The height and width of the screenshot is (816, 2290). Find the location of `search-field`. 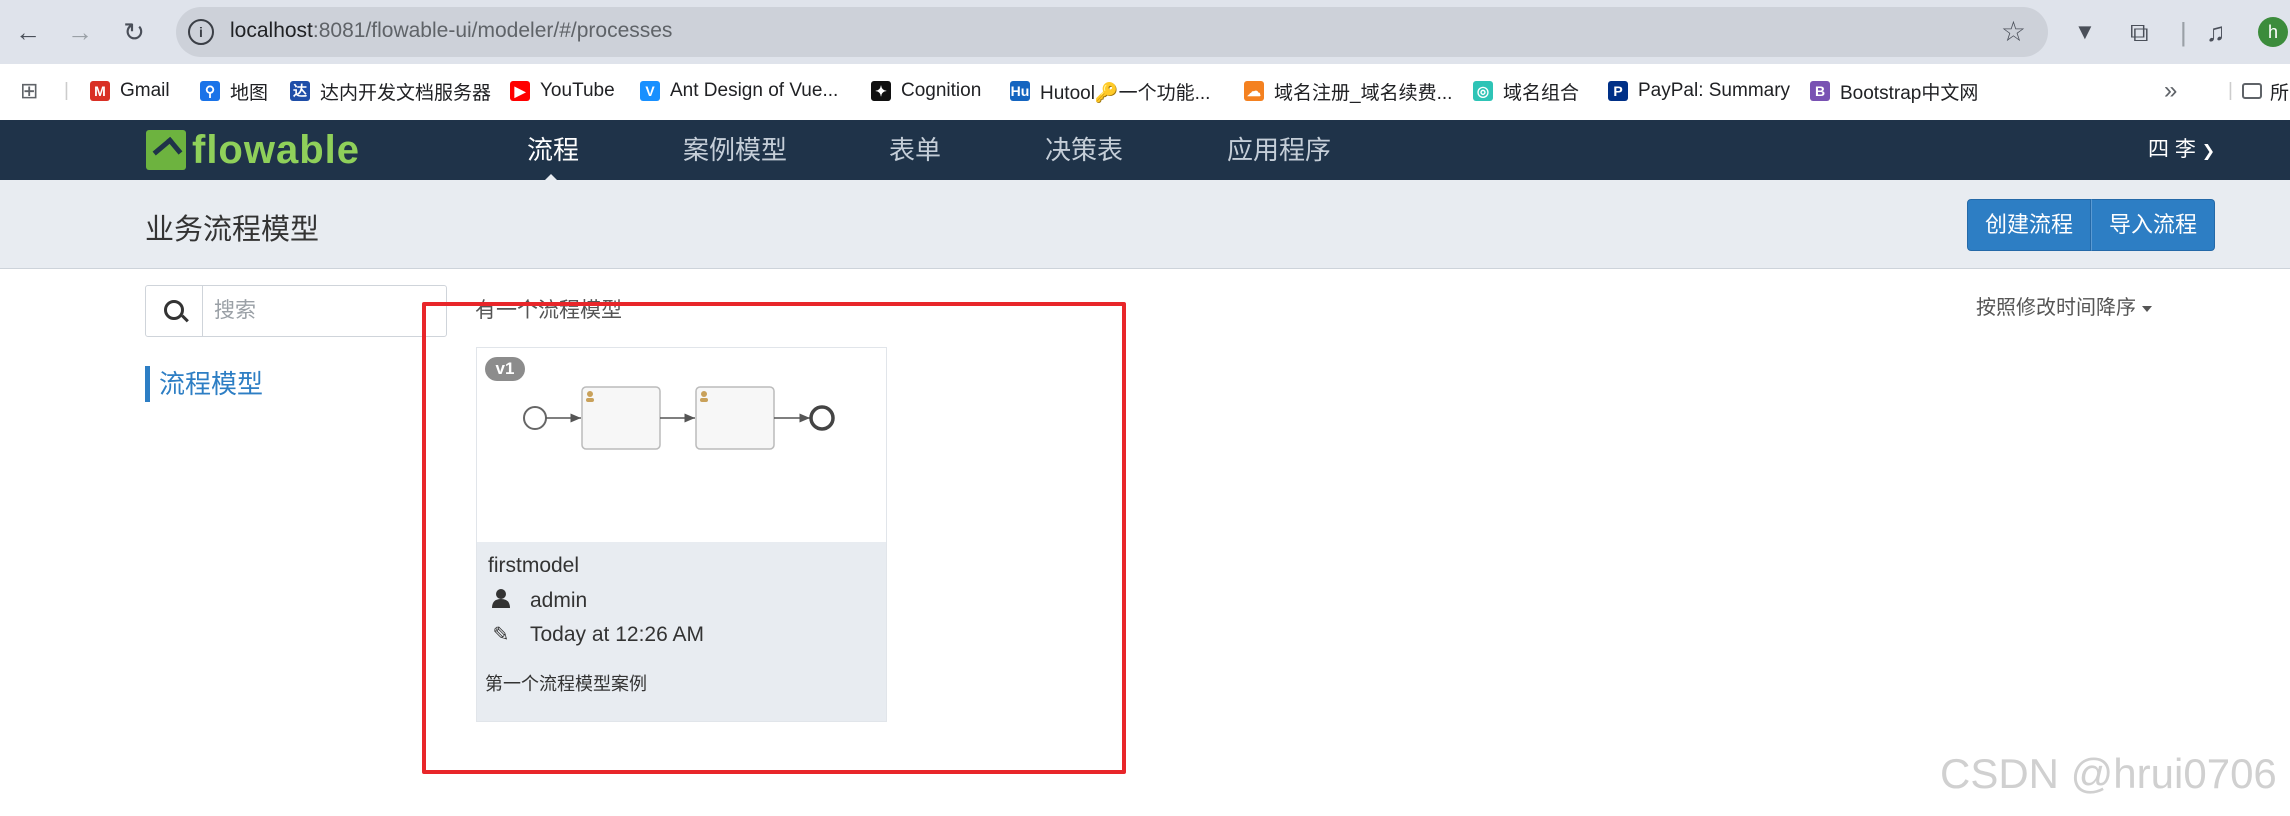

search-field is located at coordinates (296, 311).